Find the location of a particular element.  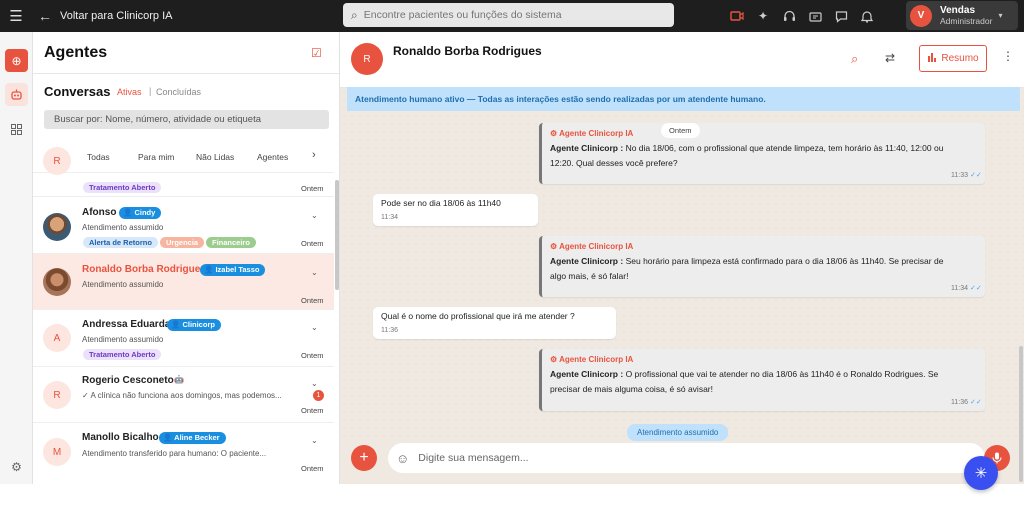

grid-icon is located at coordinates (16, 129).